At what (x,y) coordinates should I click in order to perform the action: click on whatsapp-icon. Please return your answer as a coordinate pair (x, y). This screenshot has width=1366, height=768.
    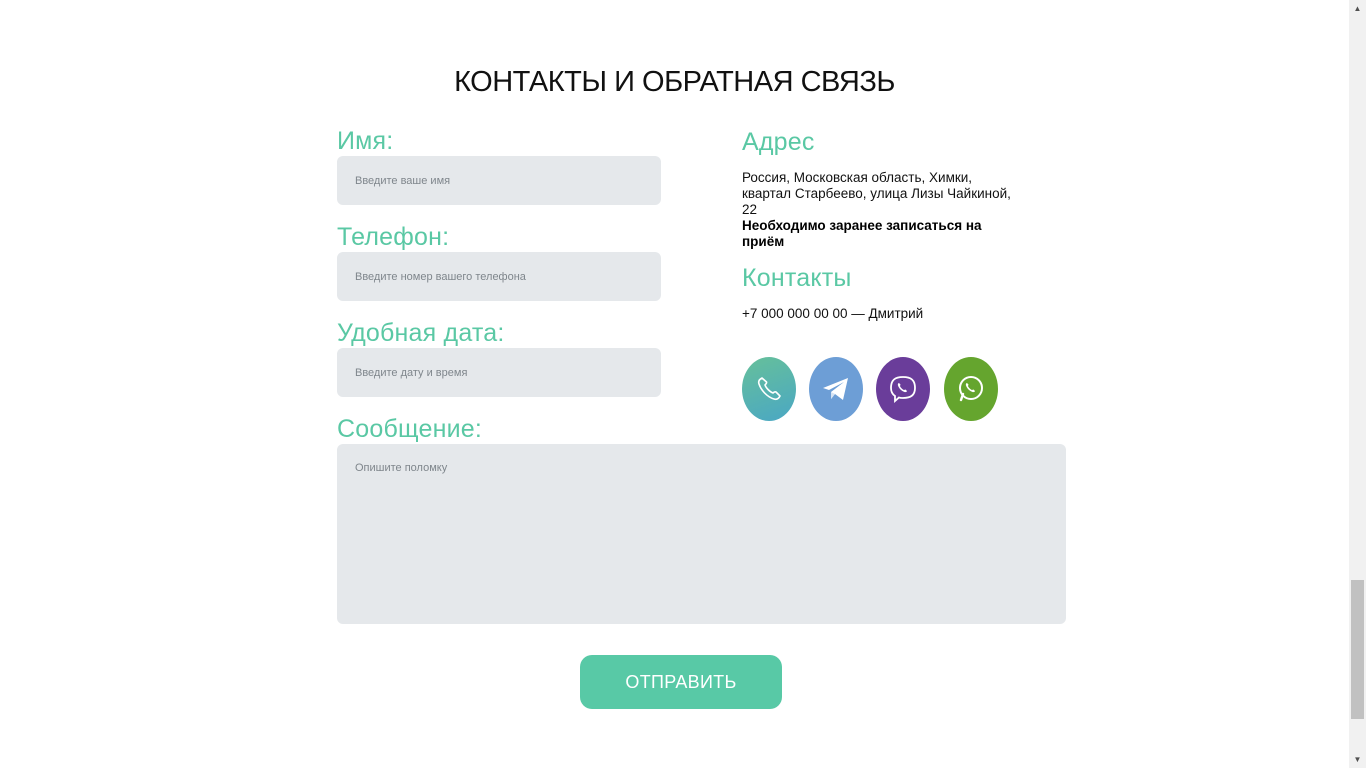
    Looking at the image, I should click on (971, 389).